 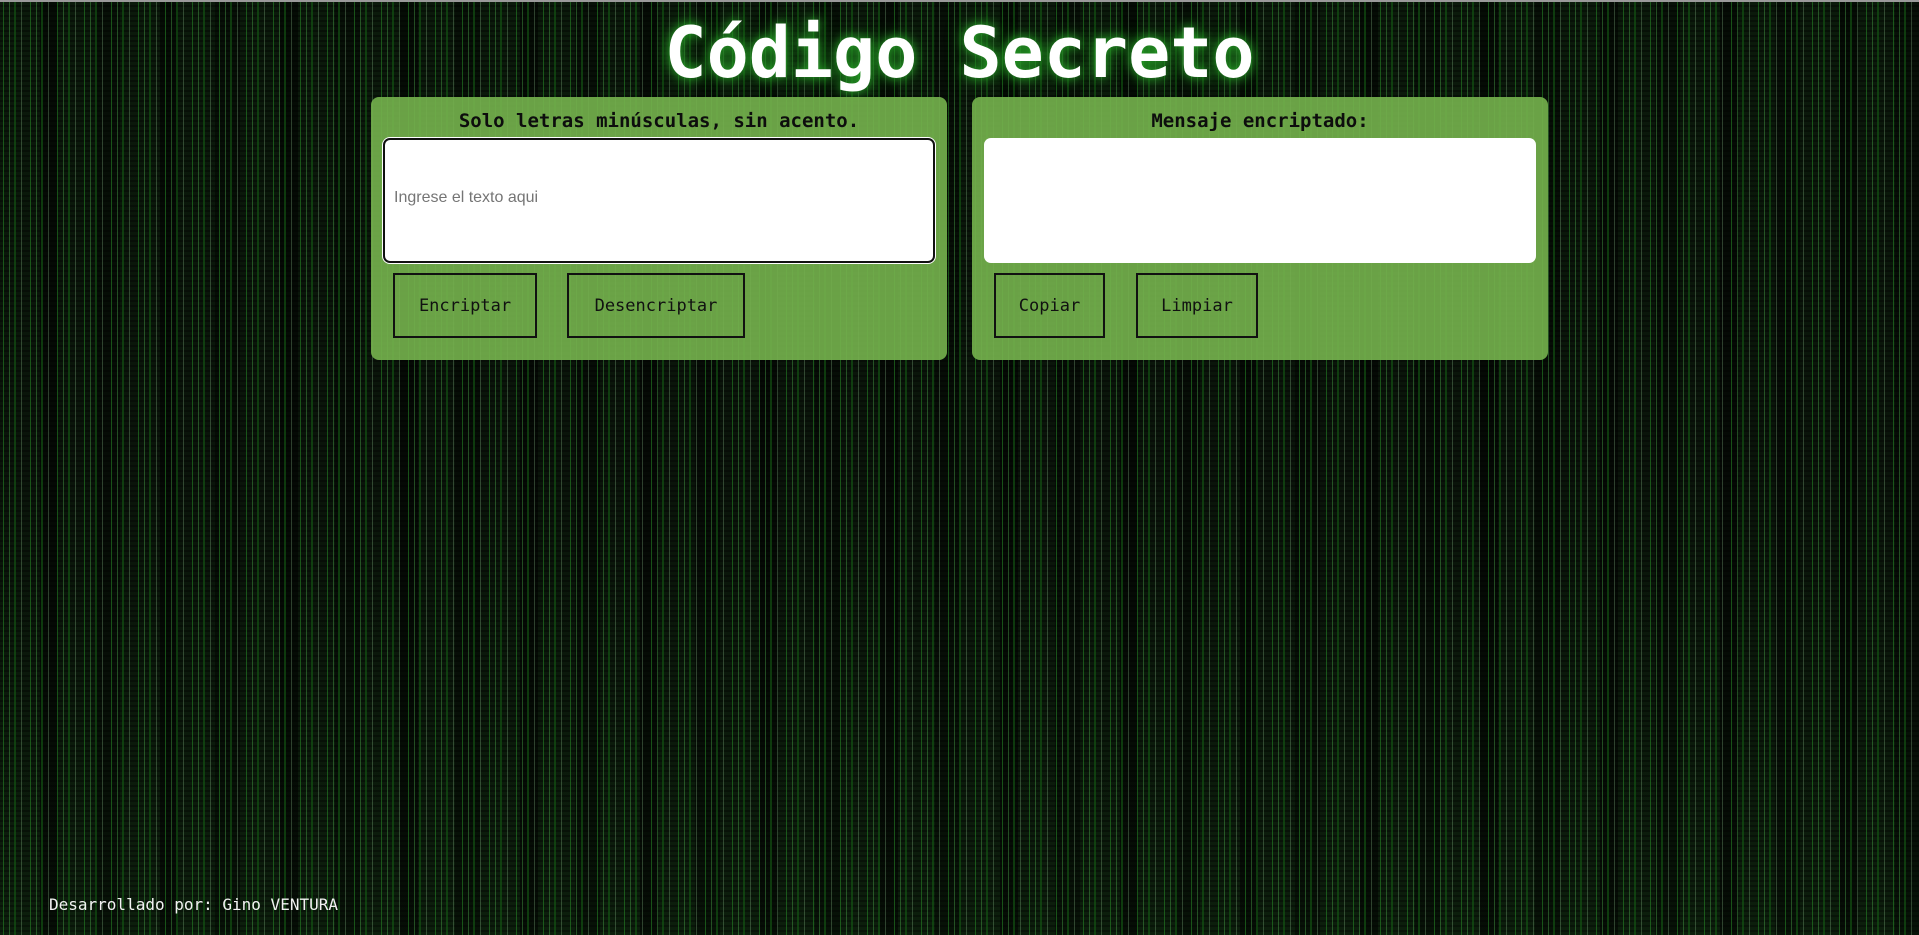 I want to click on footer-credit: Desarrollado por: Gino VENTURA, so click(x=193, y=904).